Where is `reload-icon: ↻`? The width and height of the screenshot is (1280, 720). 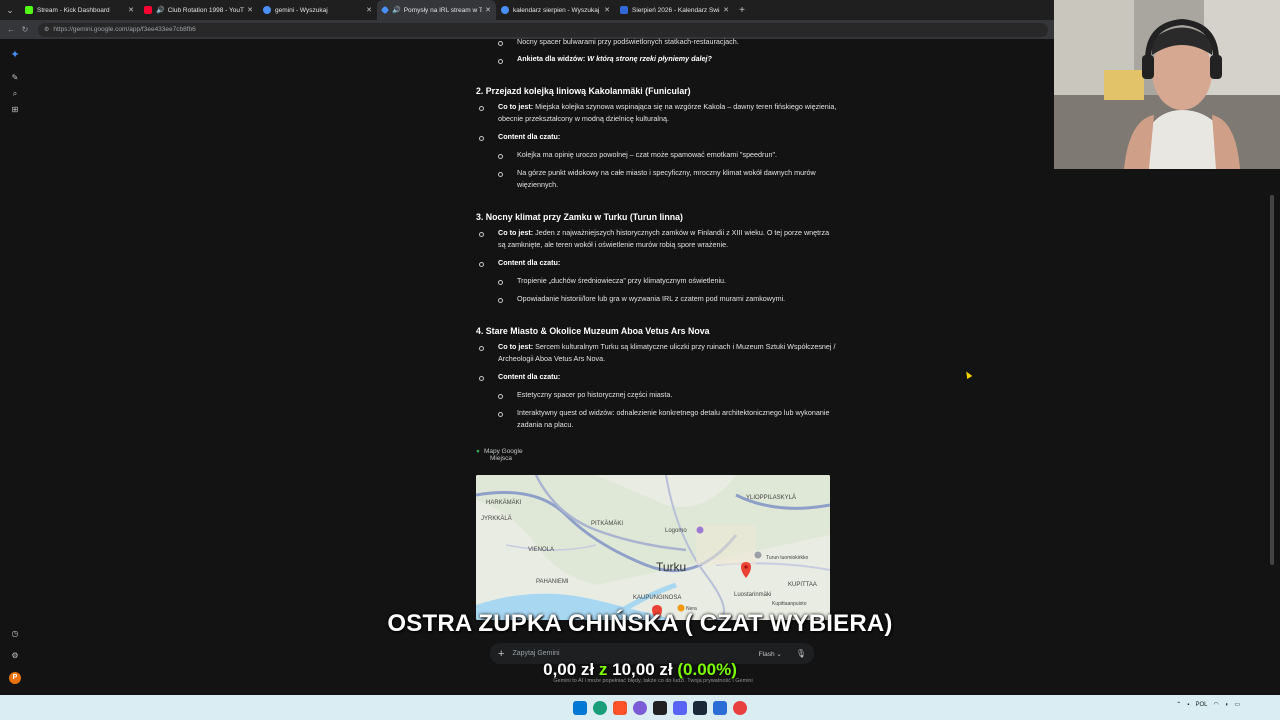 reload-icon: ↻ is located at coordinates (25, 29).